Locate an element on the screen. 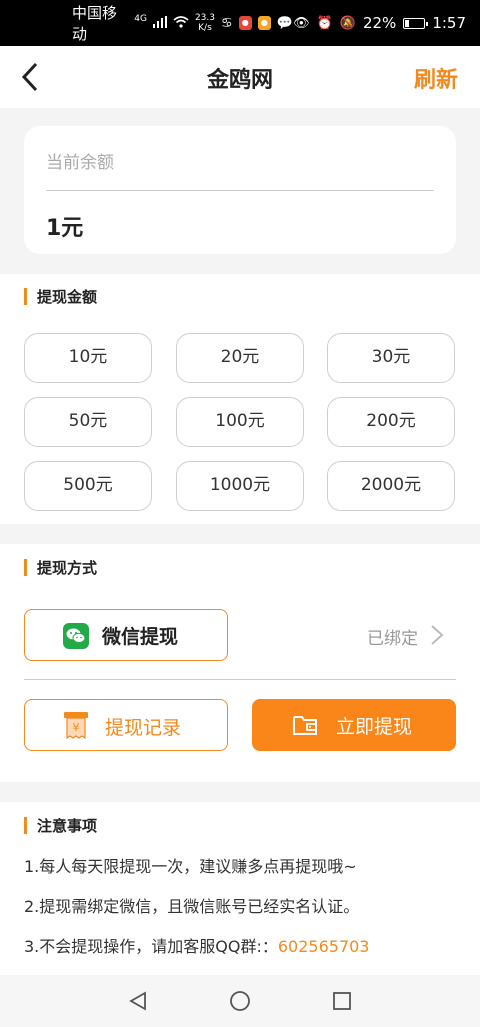  battery-icon is located at coordinates (416, 23).